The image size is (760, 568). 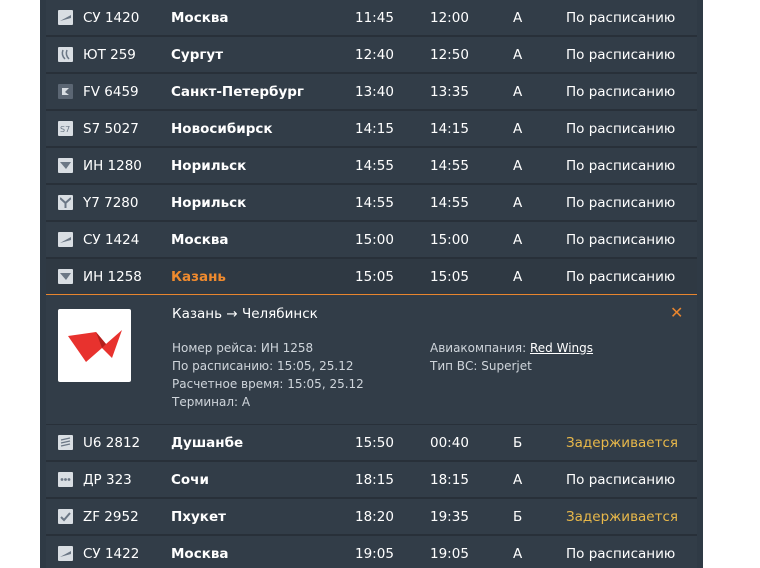 What do you see at coordinates (449, 92) in the screenshot?
I see `estimated-time: 13:35` at bounding box center [449, 92].